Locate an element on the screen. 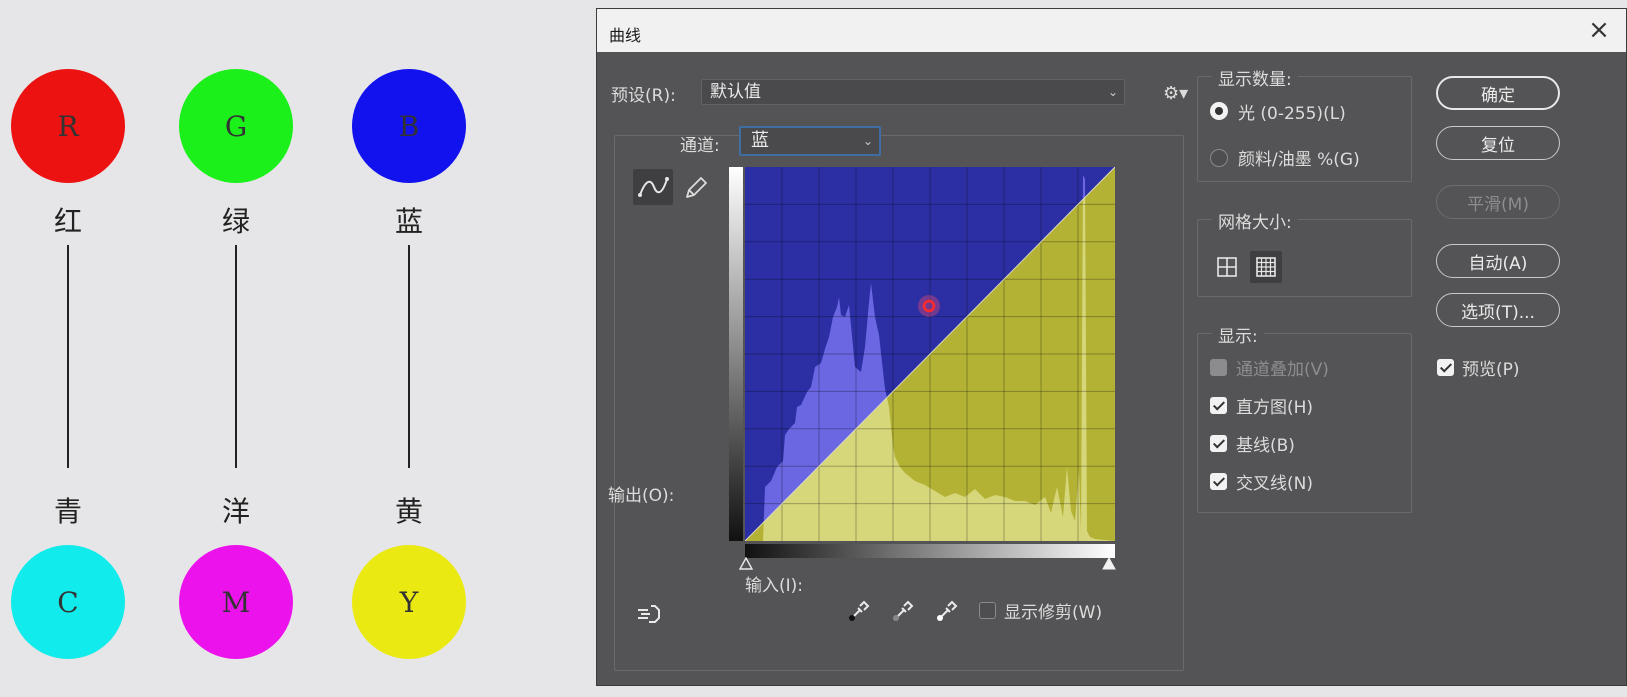  auto-button: 自动(A) is located at coordinates (1498, 261).